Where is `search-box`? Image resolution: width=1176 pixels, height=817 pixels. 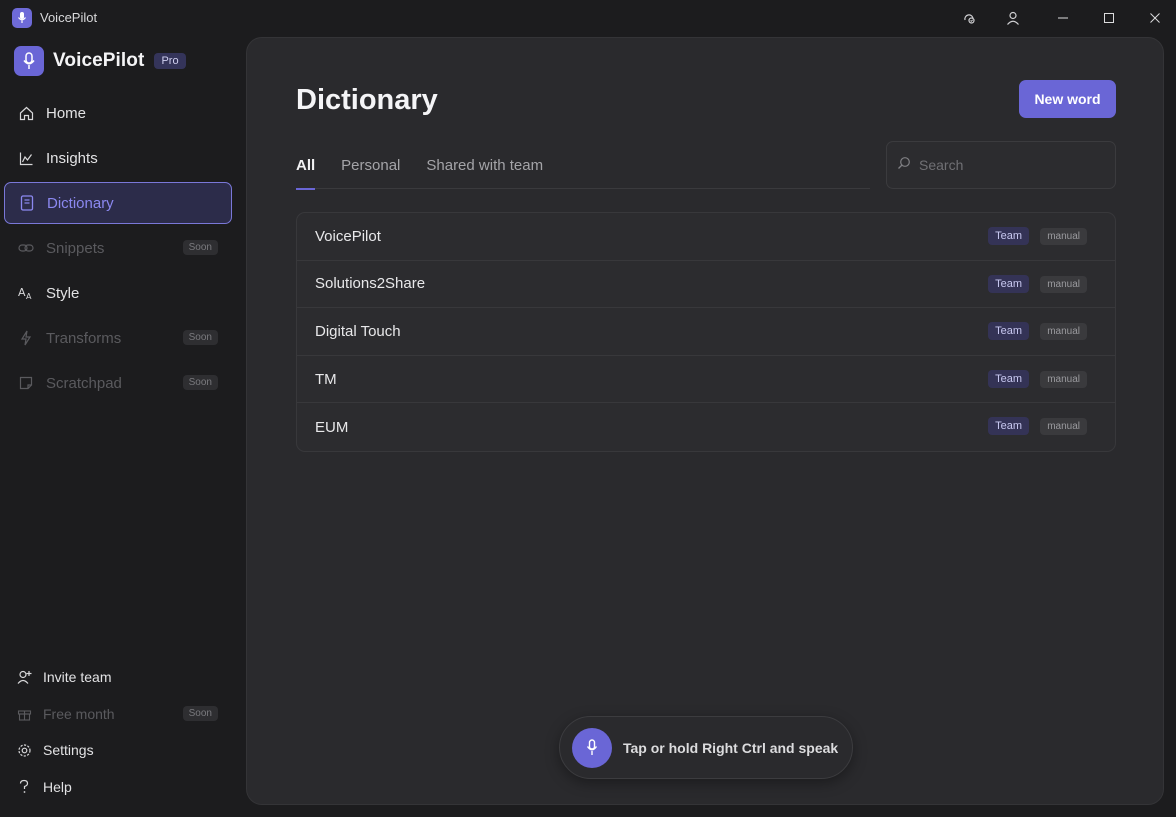
search-box is located at coordinates (1001, 165).